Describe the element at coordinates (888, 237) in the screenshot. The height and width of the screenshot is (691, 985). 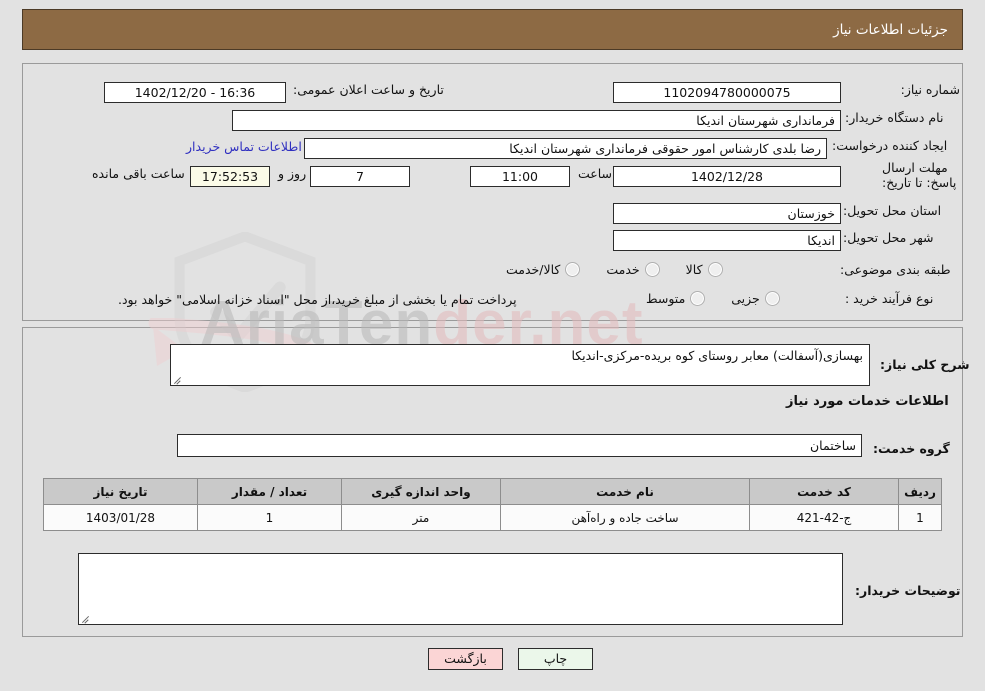
I see `city-label: شهر محل تحویل:` at that location.